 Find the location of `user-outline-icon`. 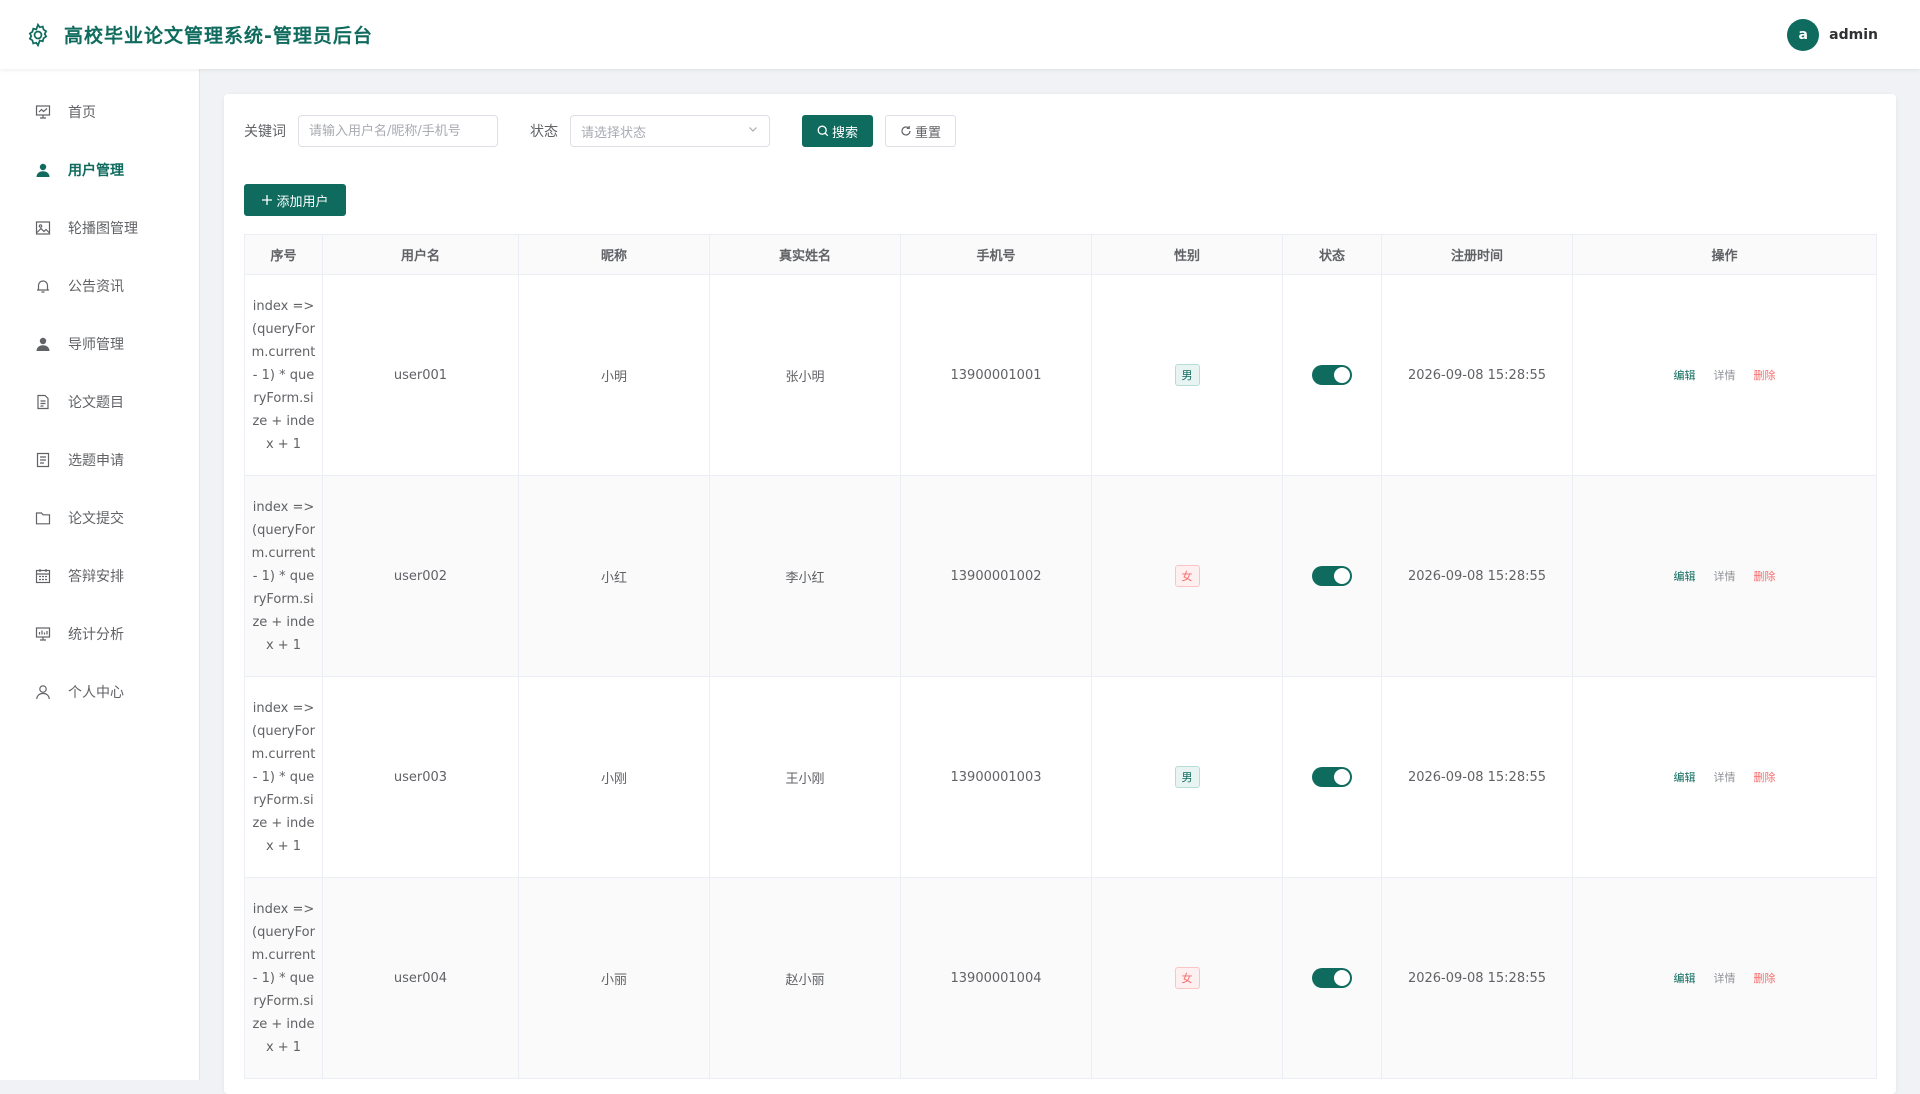

user-outline-icon is located at coordinates (43, 692).